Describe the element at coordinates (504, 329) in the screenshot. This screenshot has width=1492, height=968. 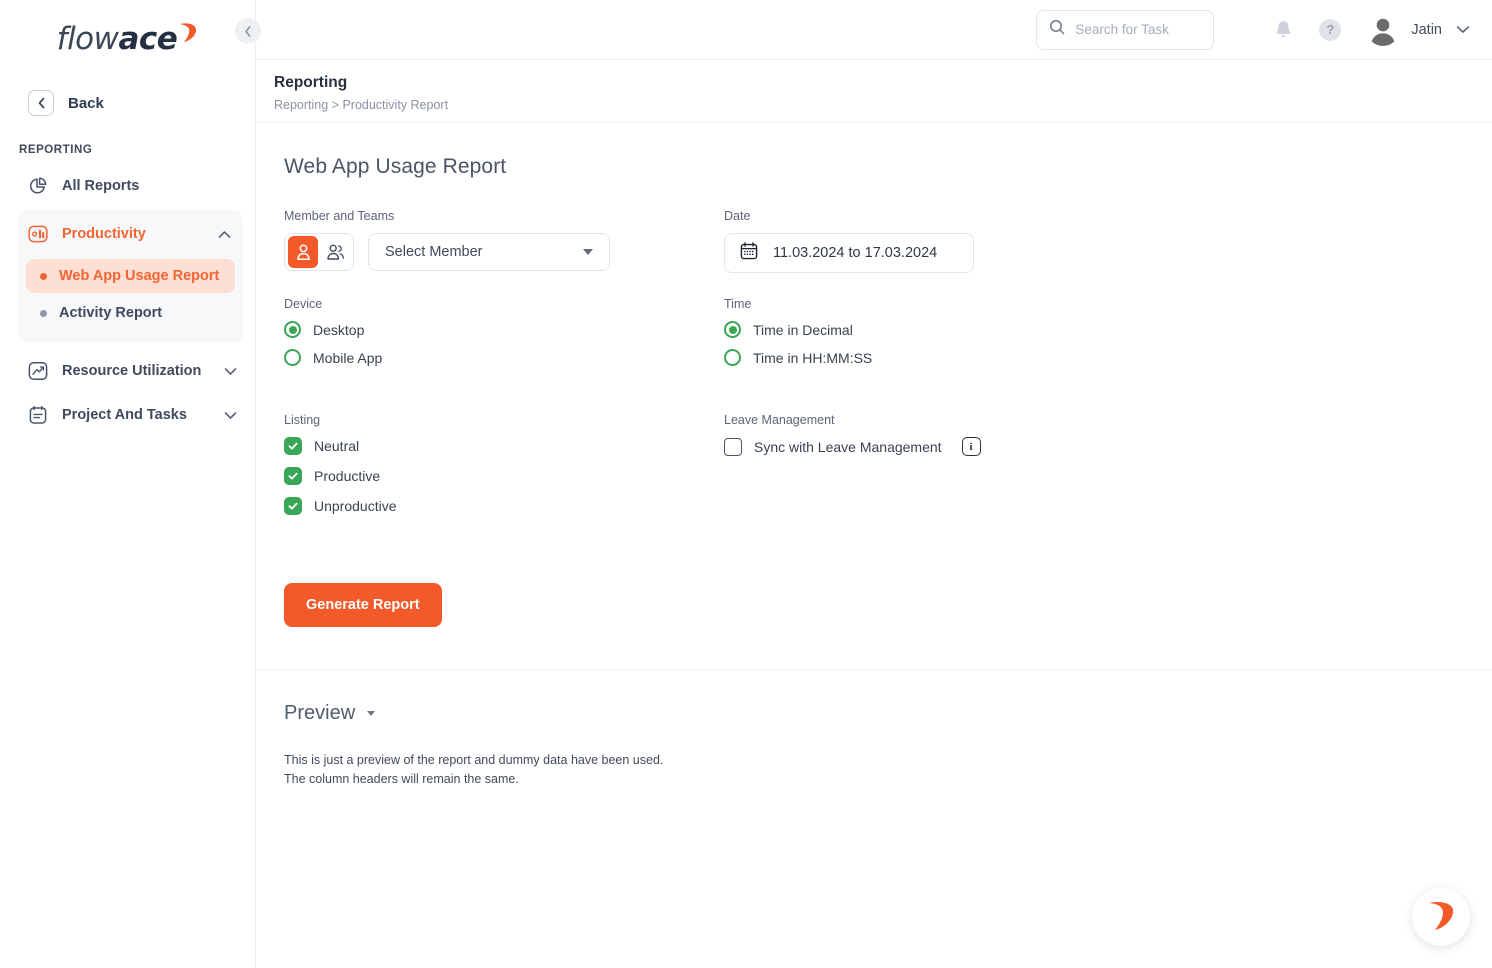
I see `radio-desktop: Desktop` at that location.